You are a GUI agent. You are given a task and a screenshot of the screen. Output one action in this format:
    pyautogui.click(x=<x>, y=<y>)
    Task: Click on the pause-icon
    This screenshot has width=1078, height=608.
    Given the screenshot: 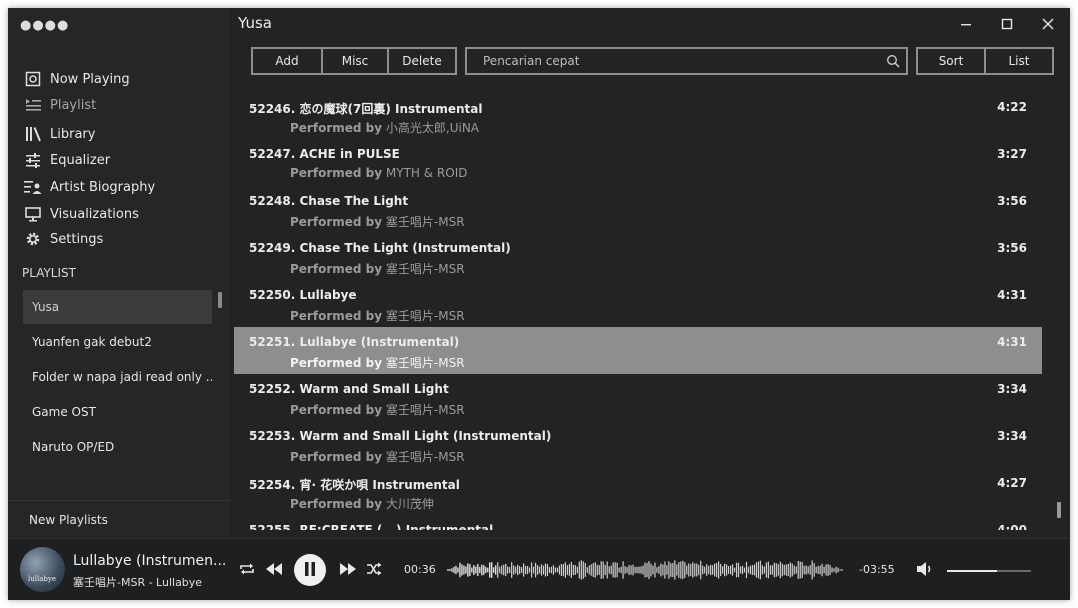 What is the action you would take?
    pyautogui.click(x=310, y=570)
    